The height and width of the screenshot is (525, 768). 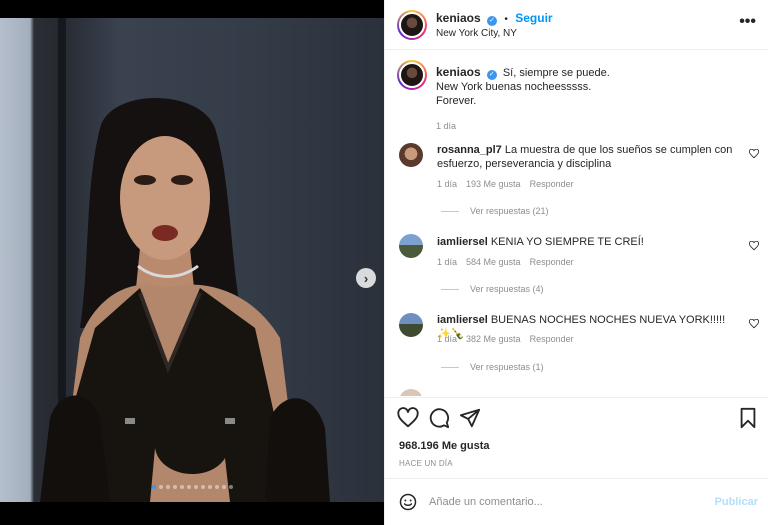 I want to click on author-avatar, so click(x=412, y=25).